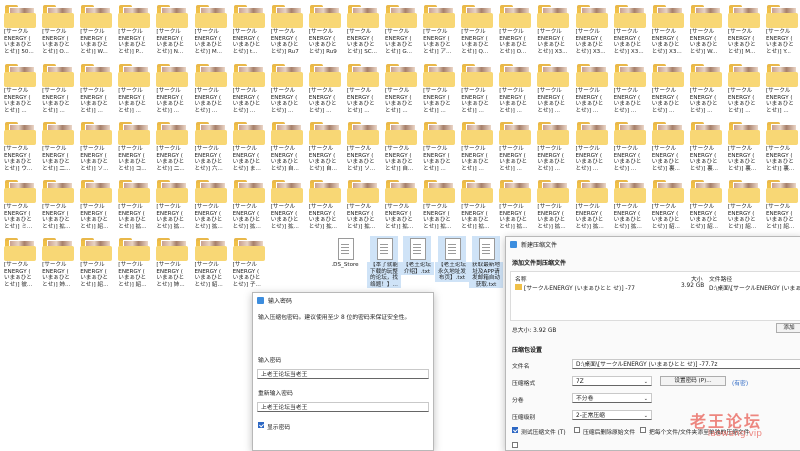  What do you see at coordinates (417, 256) in the screenshot?
I see `file-item: 【老王论坛 介绍】.txt` at bounding box center [417, 256].